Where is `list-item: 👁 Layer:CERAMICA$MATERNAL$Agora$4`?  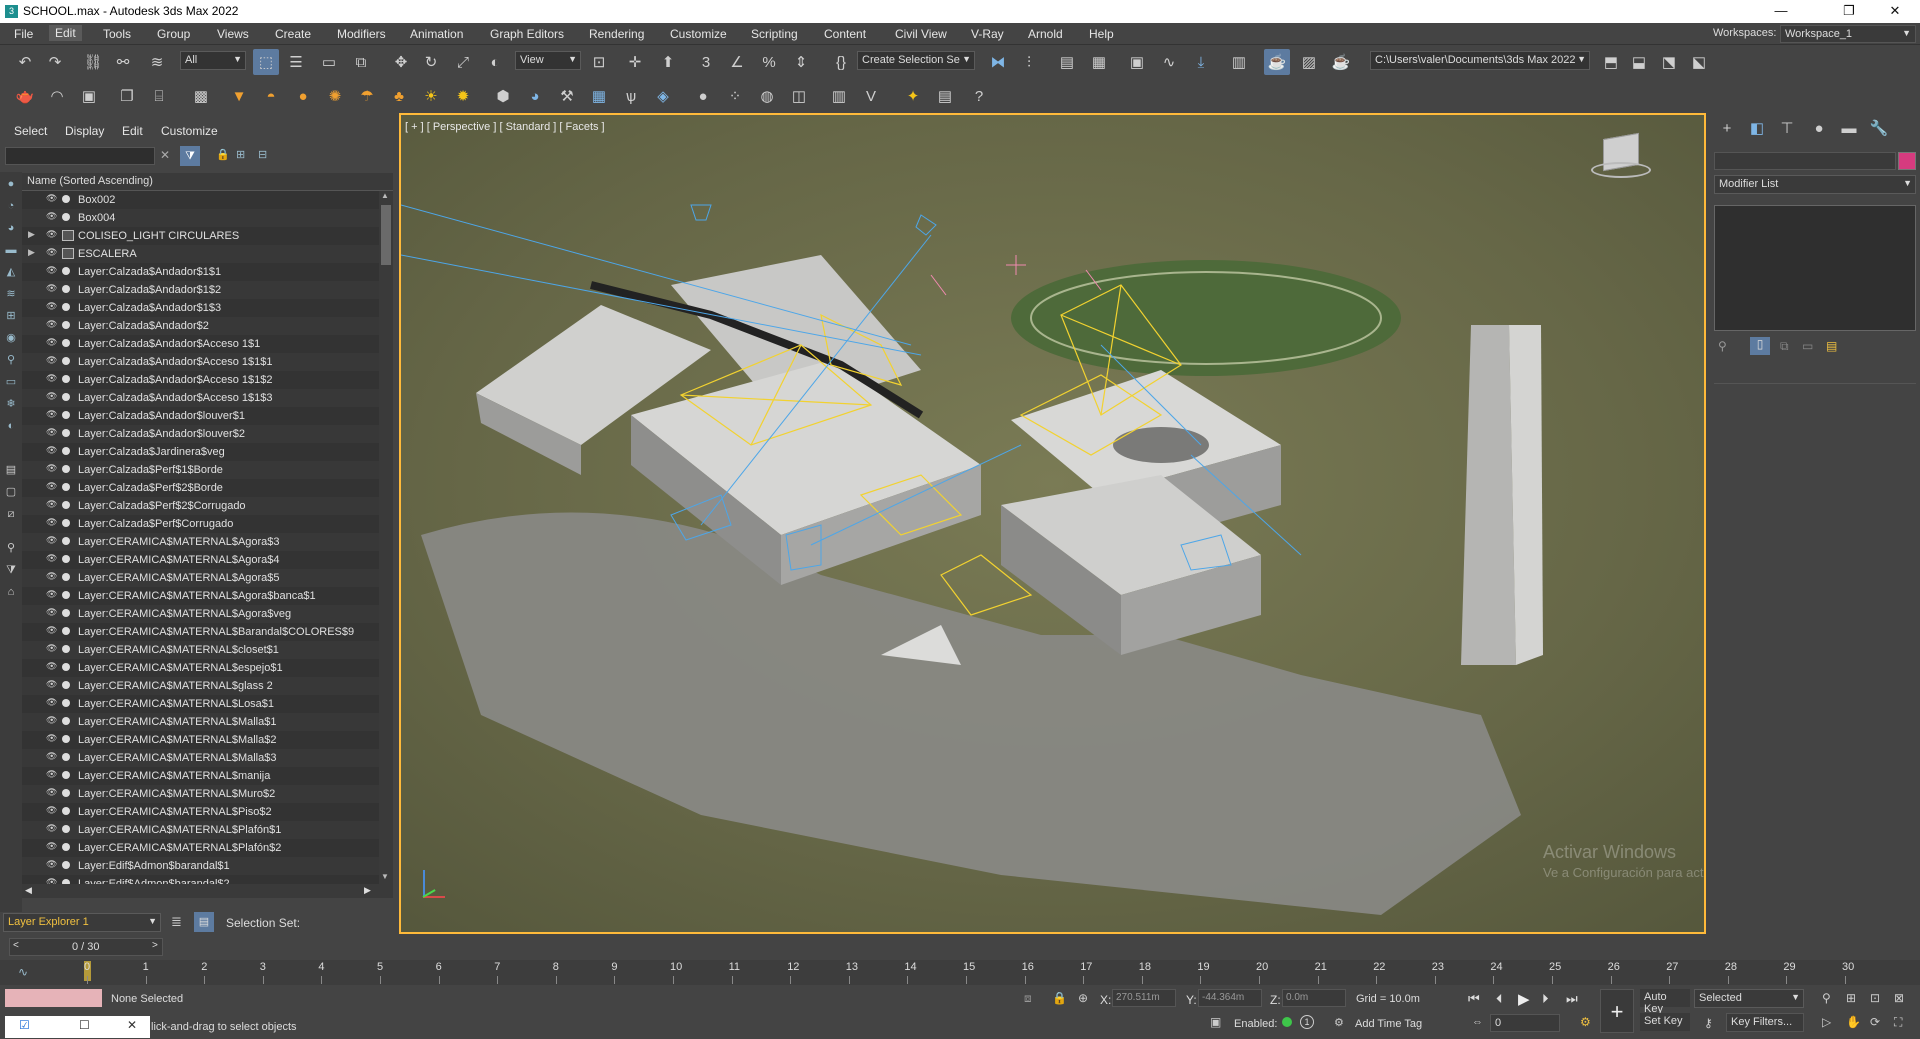 list-item: 👁 Layer:CERAMICA$MATERNAL$Agora$4 is located at coordinates (200, 560).